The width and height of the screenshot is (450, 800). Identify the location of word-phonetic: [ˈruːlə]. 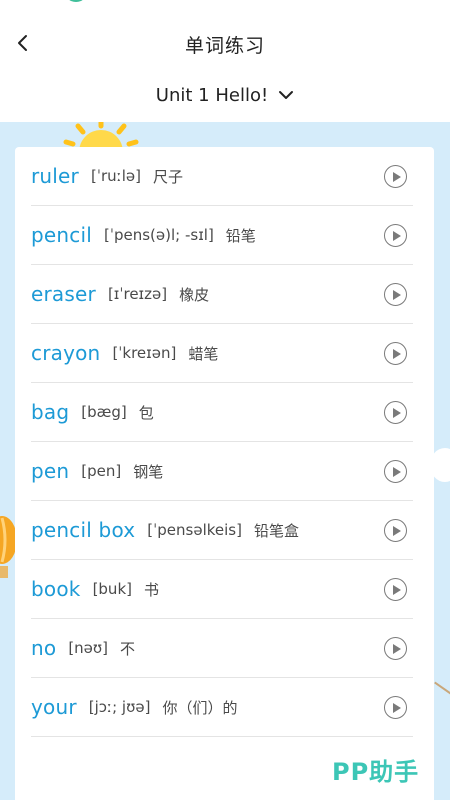
(115, 176).